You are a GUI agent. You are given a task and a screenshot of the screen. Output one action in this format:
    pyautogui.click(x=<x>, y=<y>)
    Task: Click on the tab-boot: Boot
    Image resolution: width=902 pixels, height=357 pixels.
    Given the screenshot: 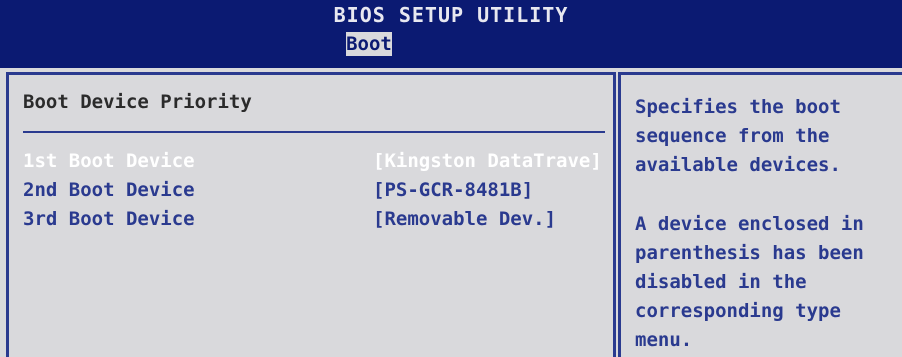 What is the action you would take?
    pyautogui.click(x=369, y=44)
    